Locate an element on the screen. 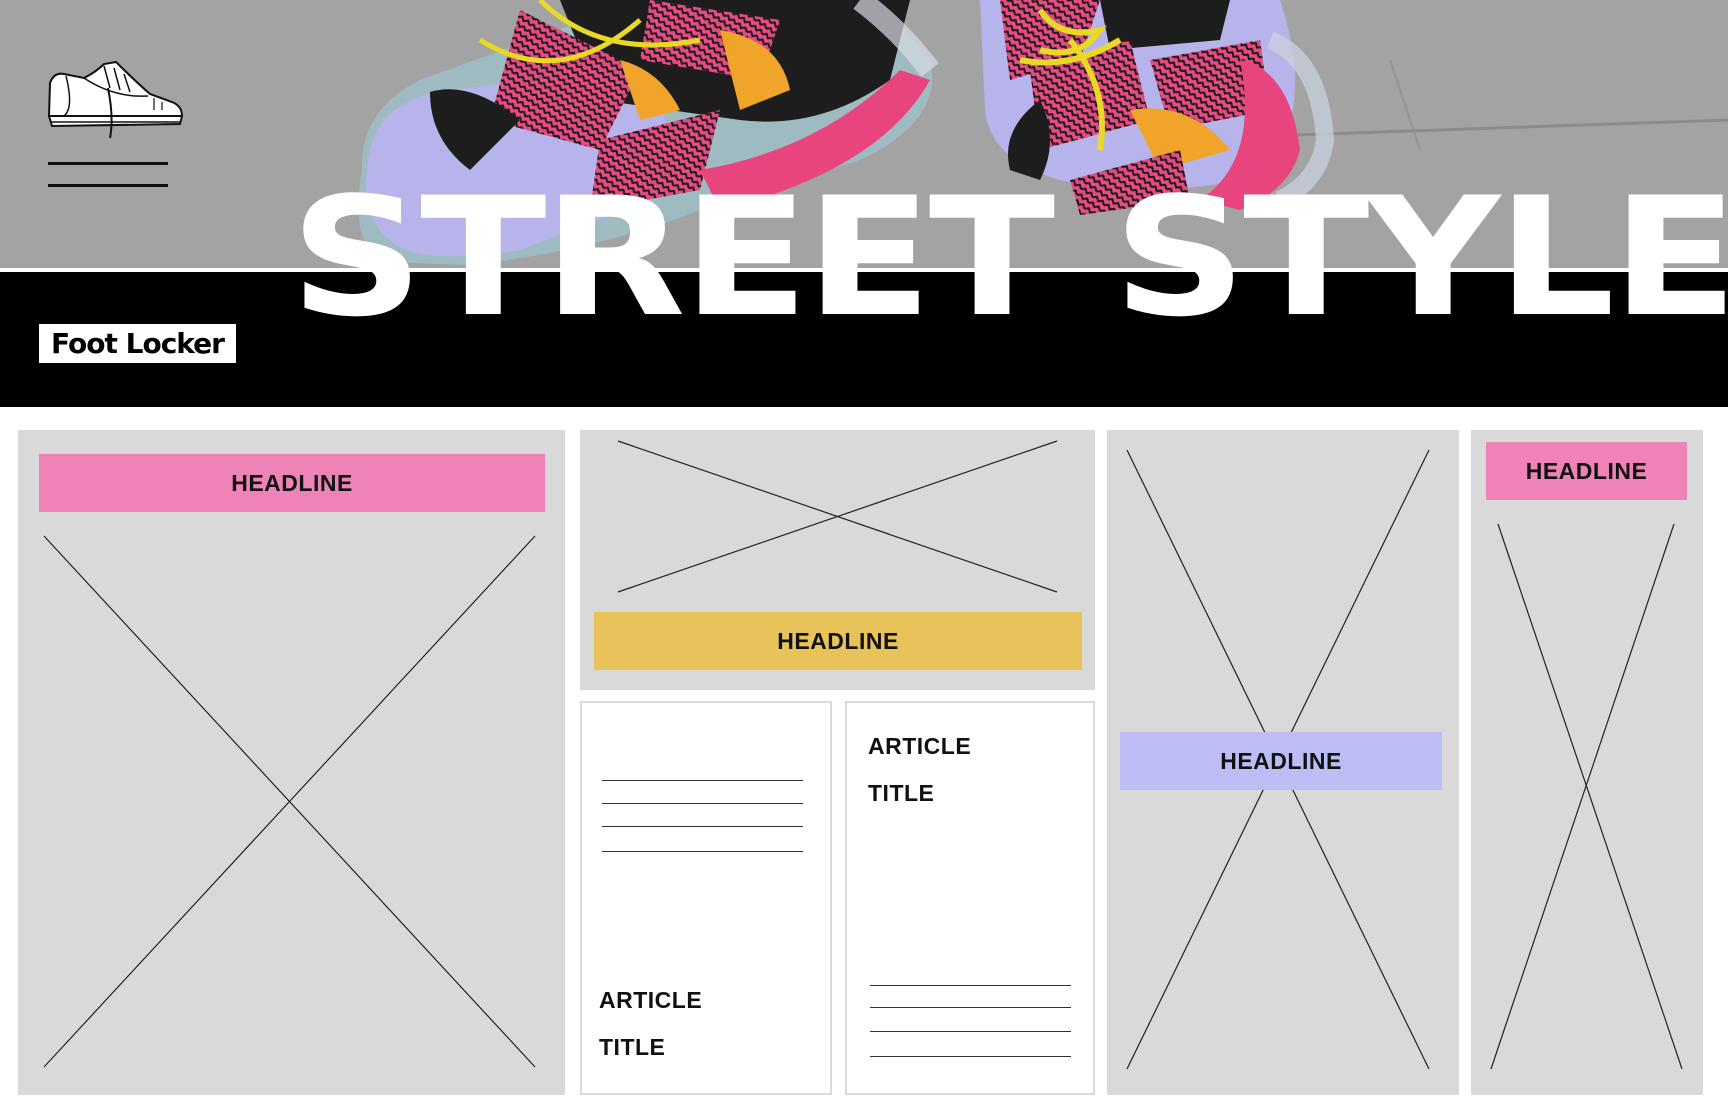 The width and height of the screenshot is (1728, 1117). brand-logo: Foot Locker is located at coordinates (137, 343).